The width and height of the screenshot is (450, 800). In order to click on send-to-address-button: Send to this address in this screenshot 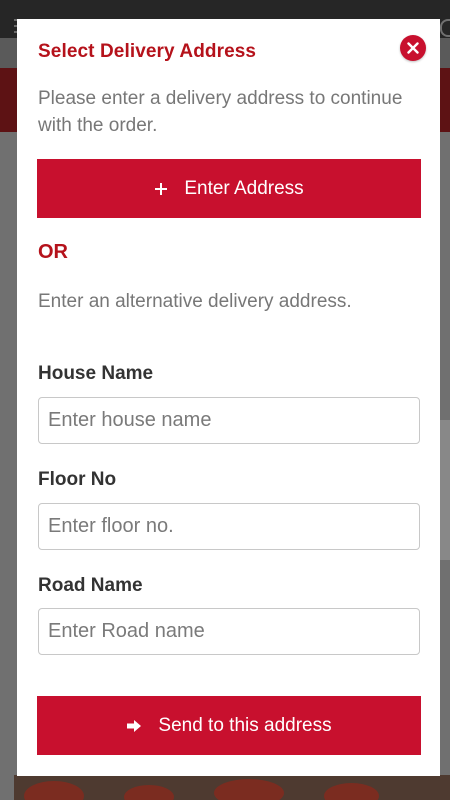, I will do `click(229, 725)`.